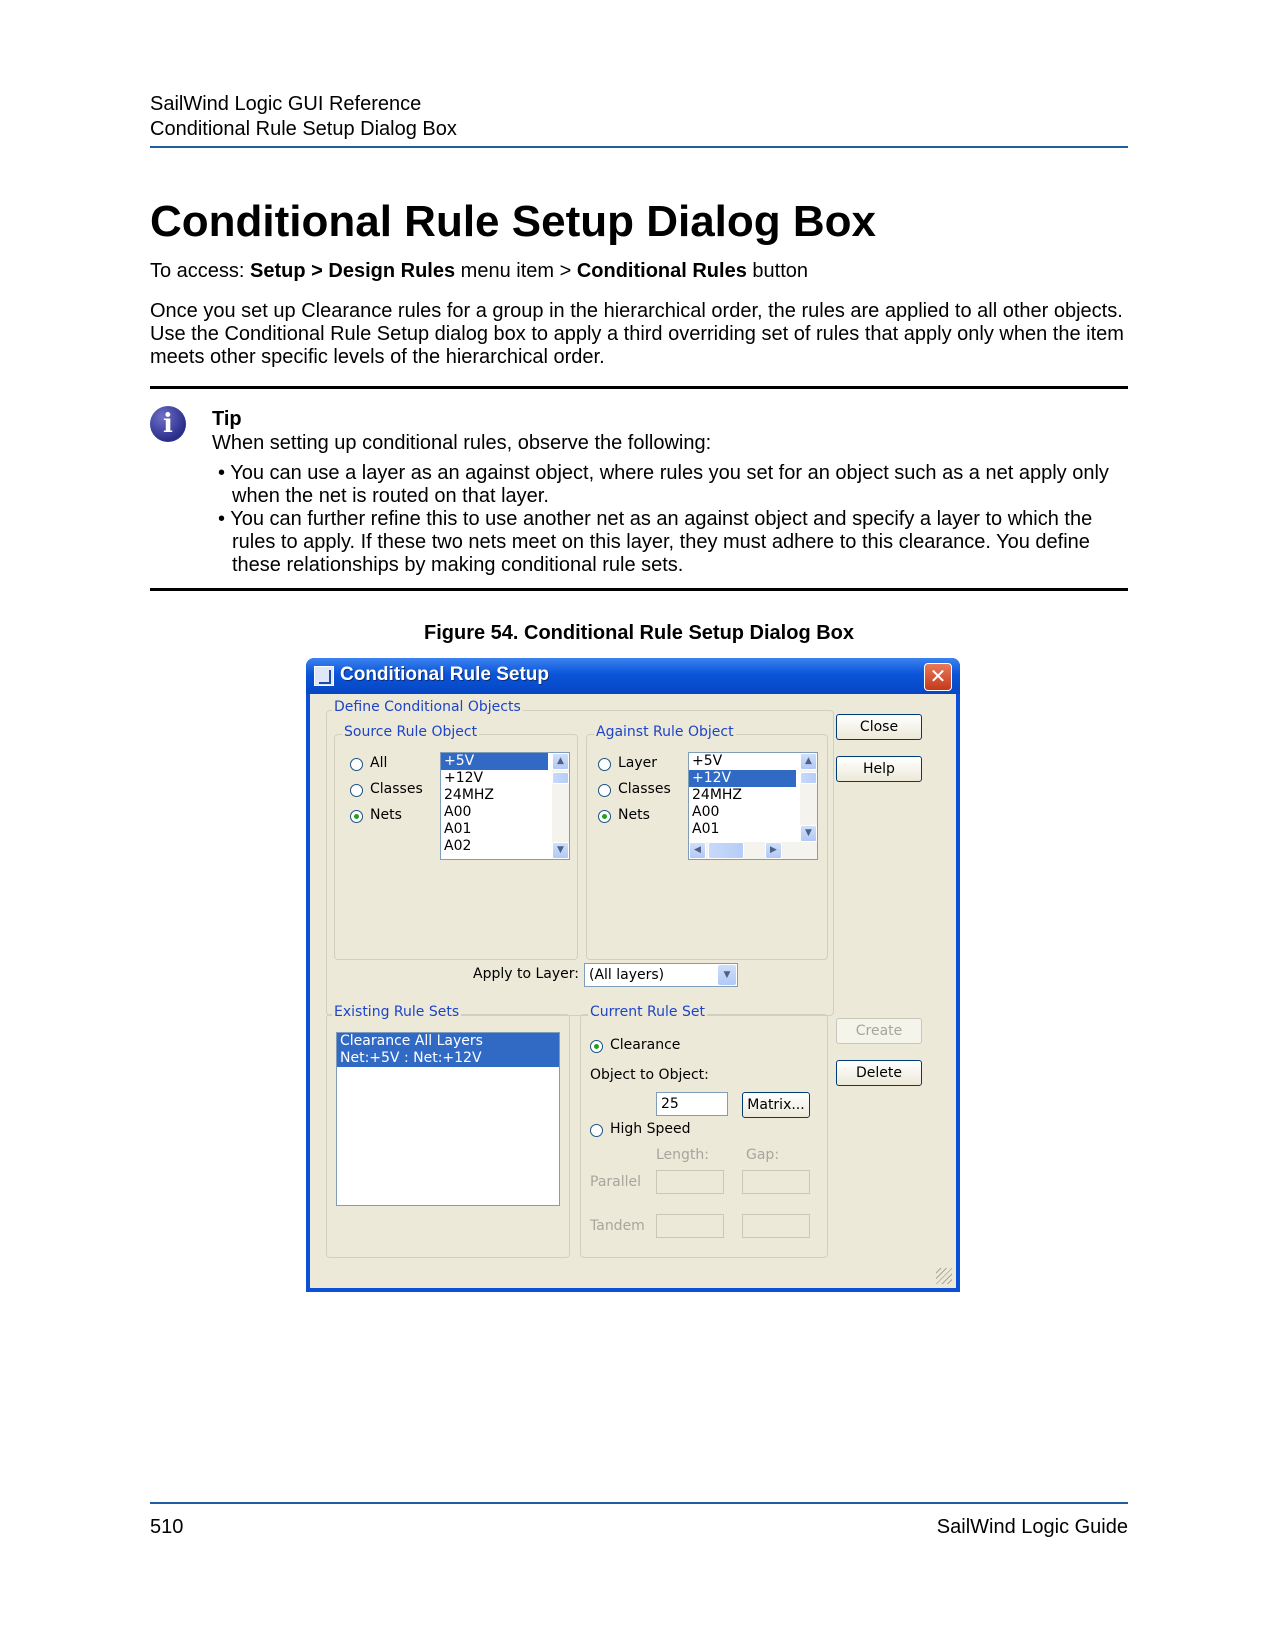 Image resolution: width=1275 pixels, height=1650 pixels. I want to click on source-classes-radio, so click(356, 790).